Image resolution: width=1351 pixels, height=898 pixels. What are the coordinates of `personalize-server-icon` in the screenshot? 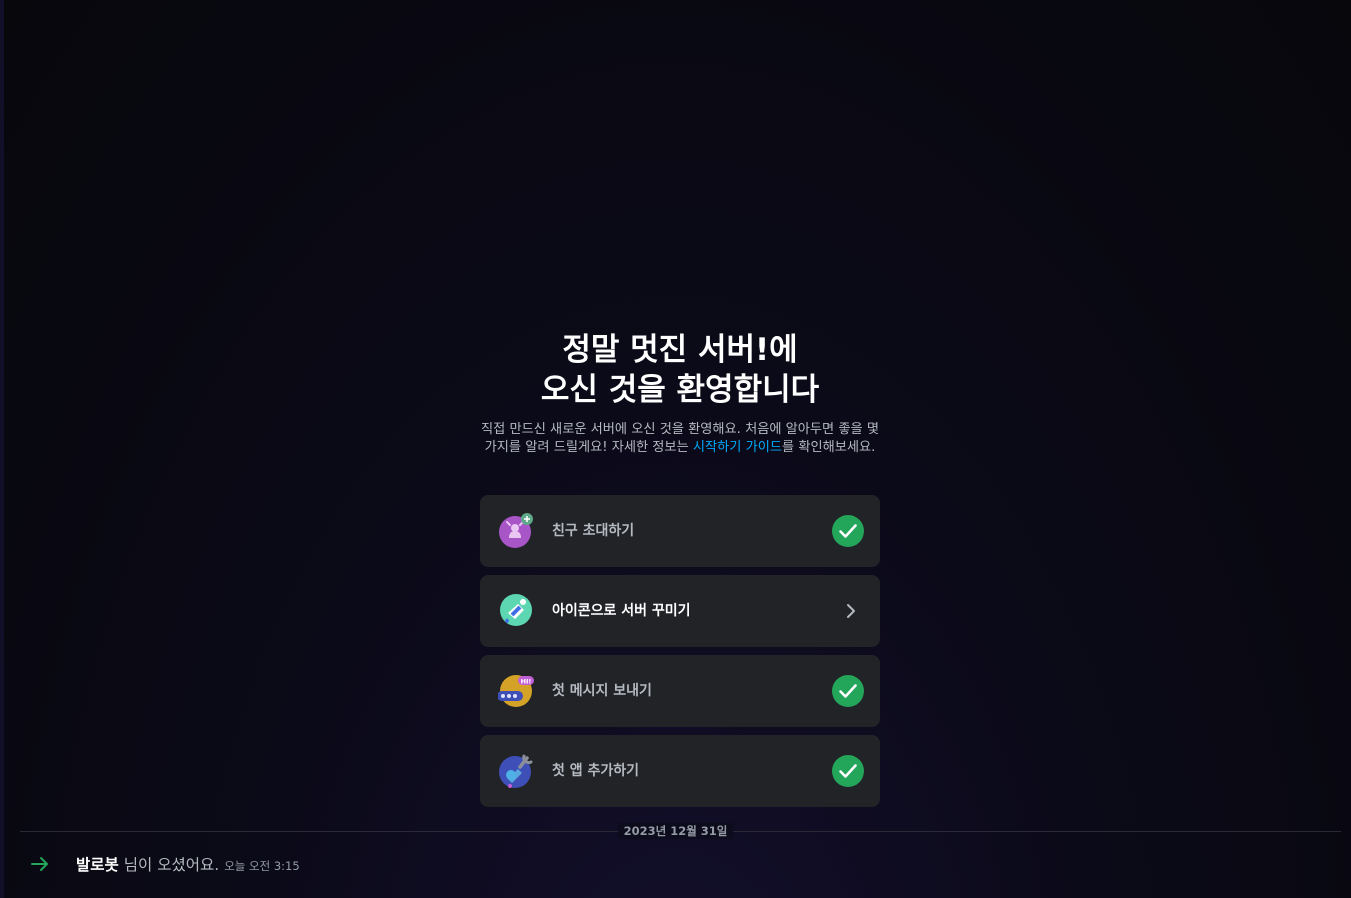 It's located at (516, 610).